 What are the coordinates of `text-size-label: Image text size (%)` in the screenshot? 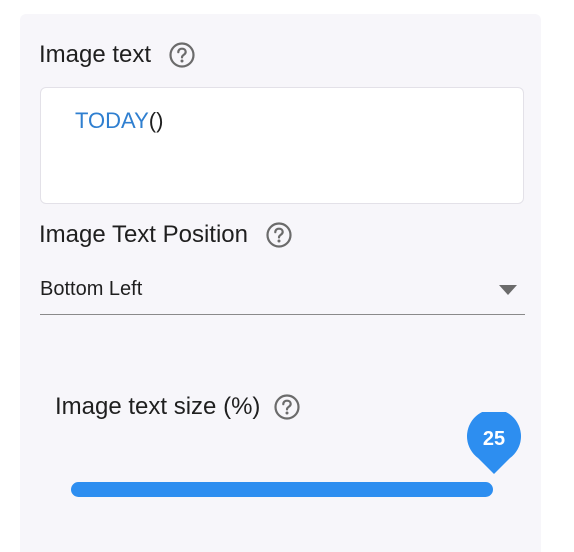 It's located at (158, 406).